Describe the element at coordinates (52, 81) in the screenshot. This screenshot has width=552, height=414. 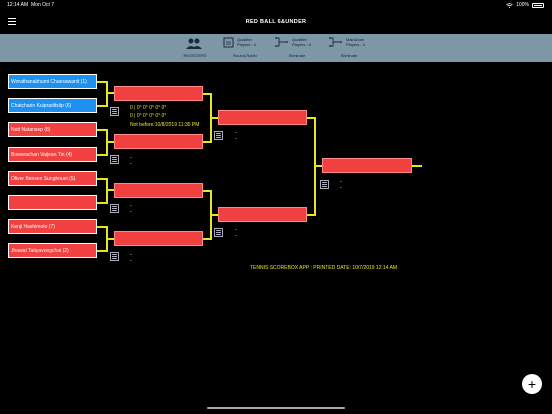
I see `player-slot-1: Worathanabhumi Chuesawanit (1)` at that location.